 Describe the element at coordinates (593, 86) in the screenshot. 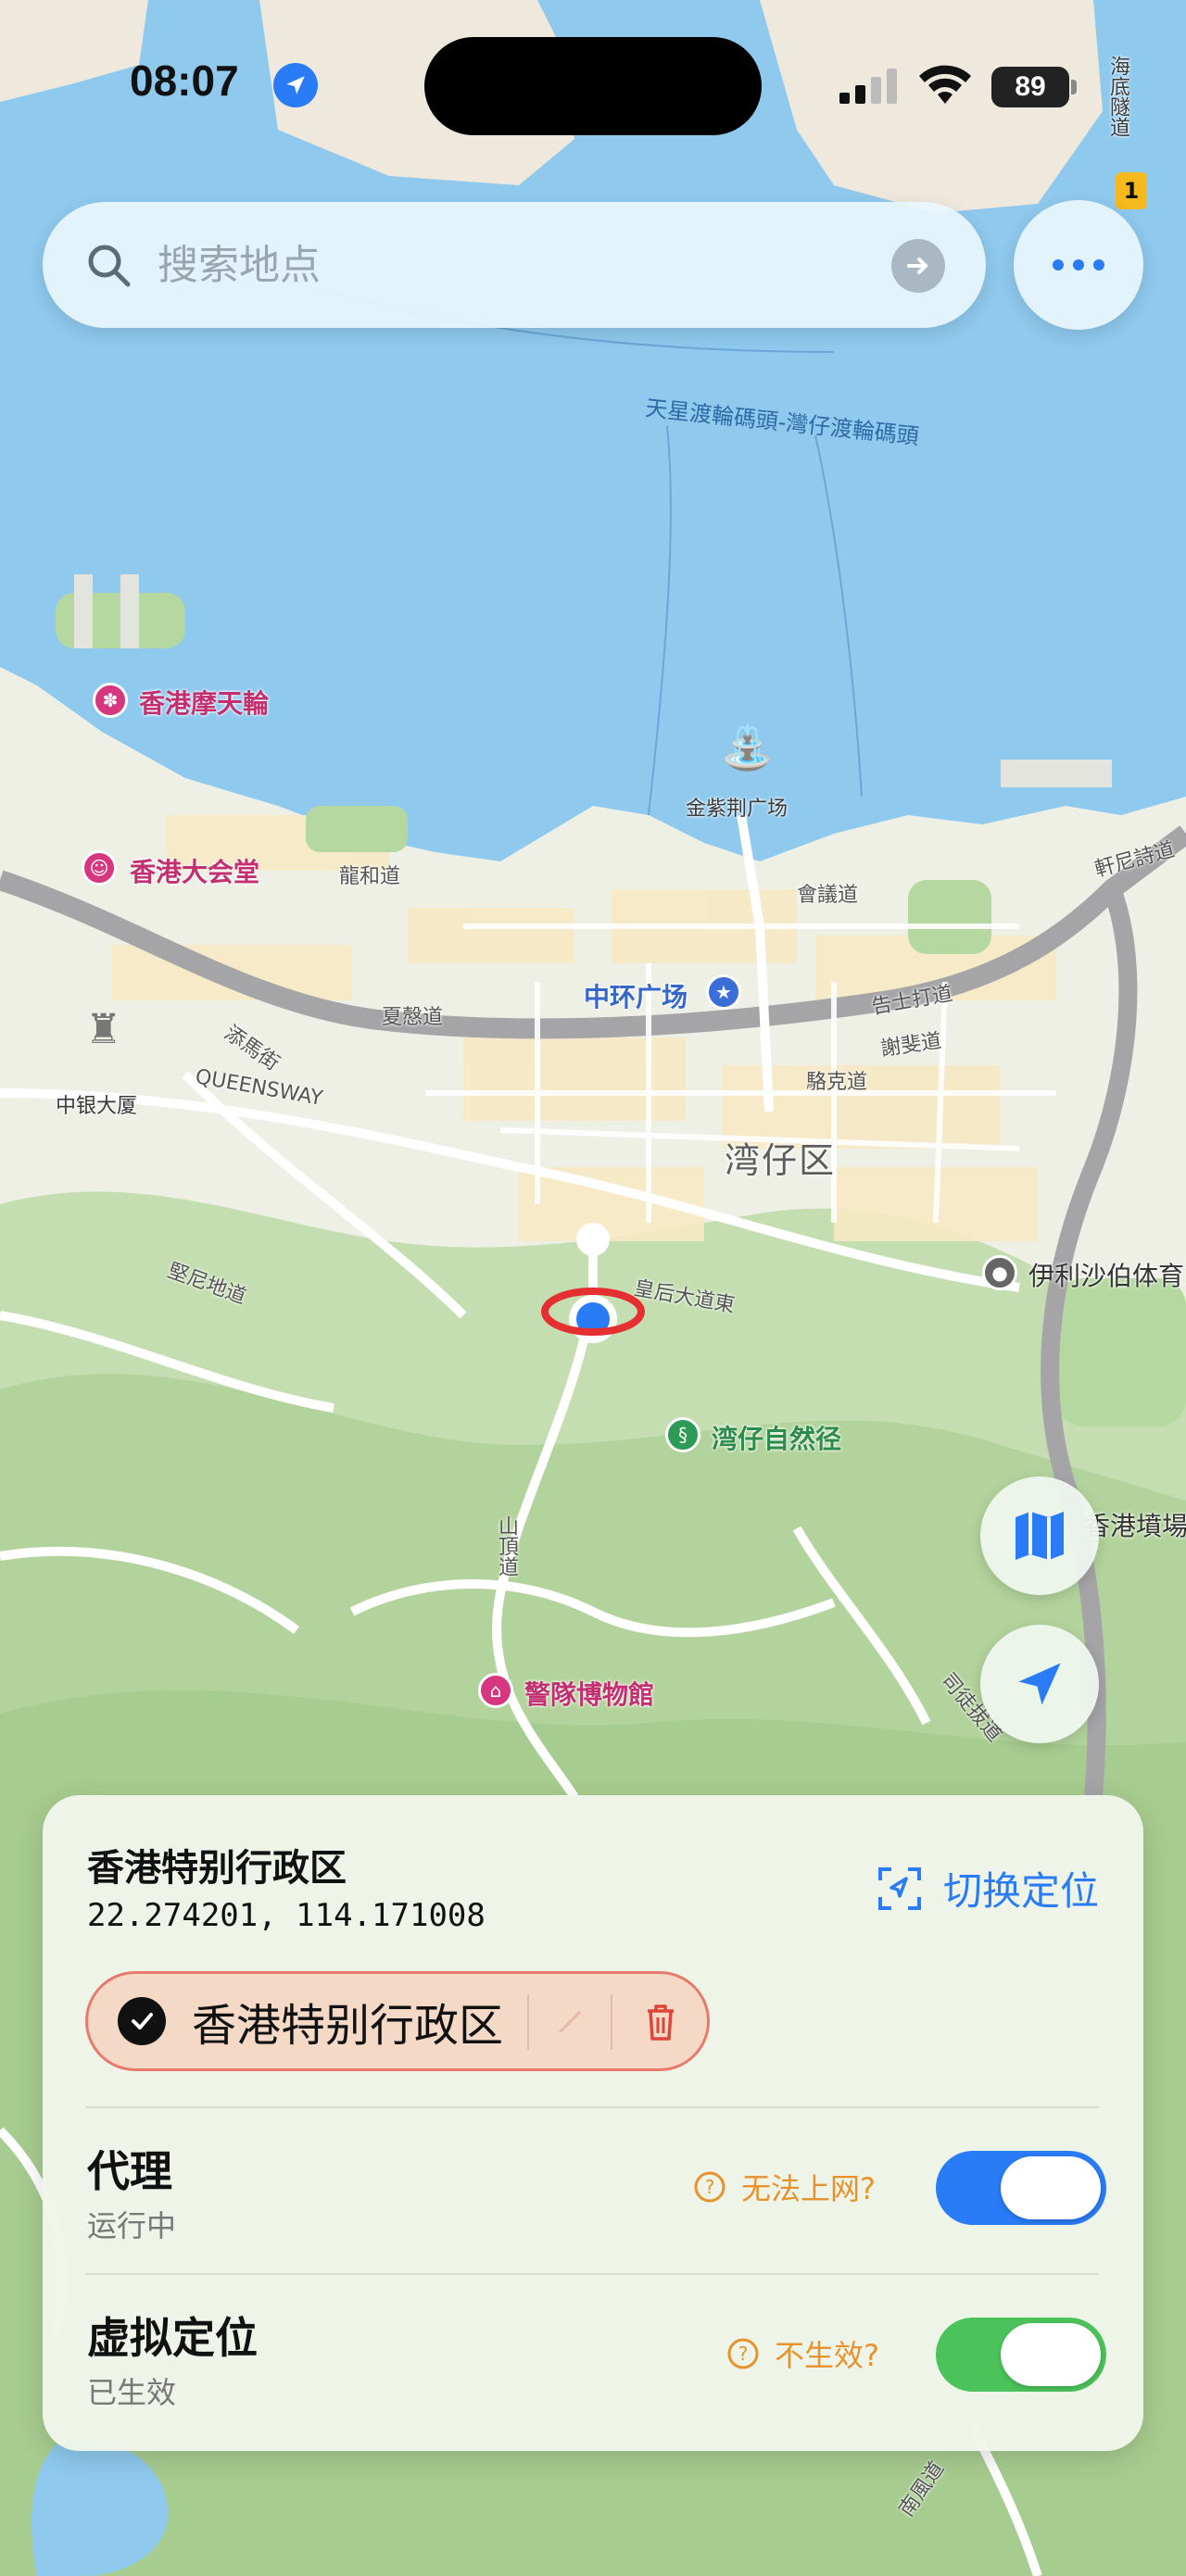

I see `dynamic-island` at that location.